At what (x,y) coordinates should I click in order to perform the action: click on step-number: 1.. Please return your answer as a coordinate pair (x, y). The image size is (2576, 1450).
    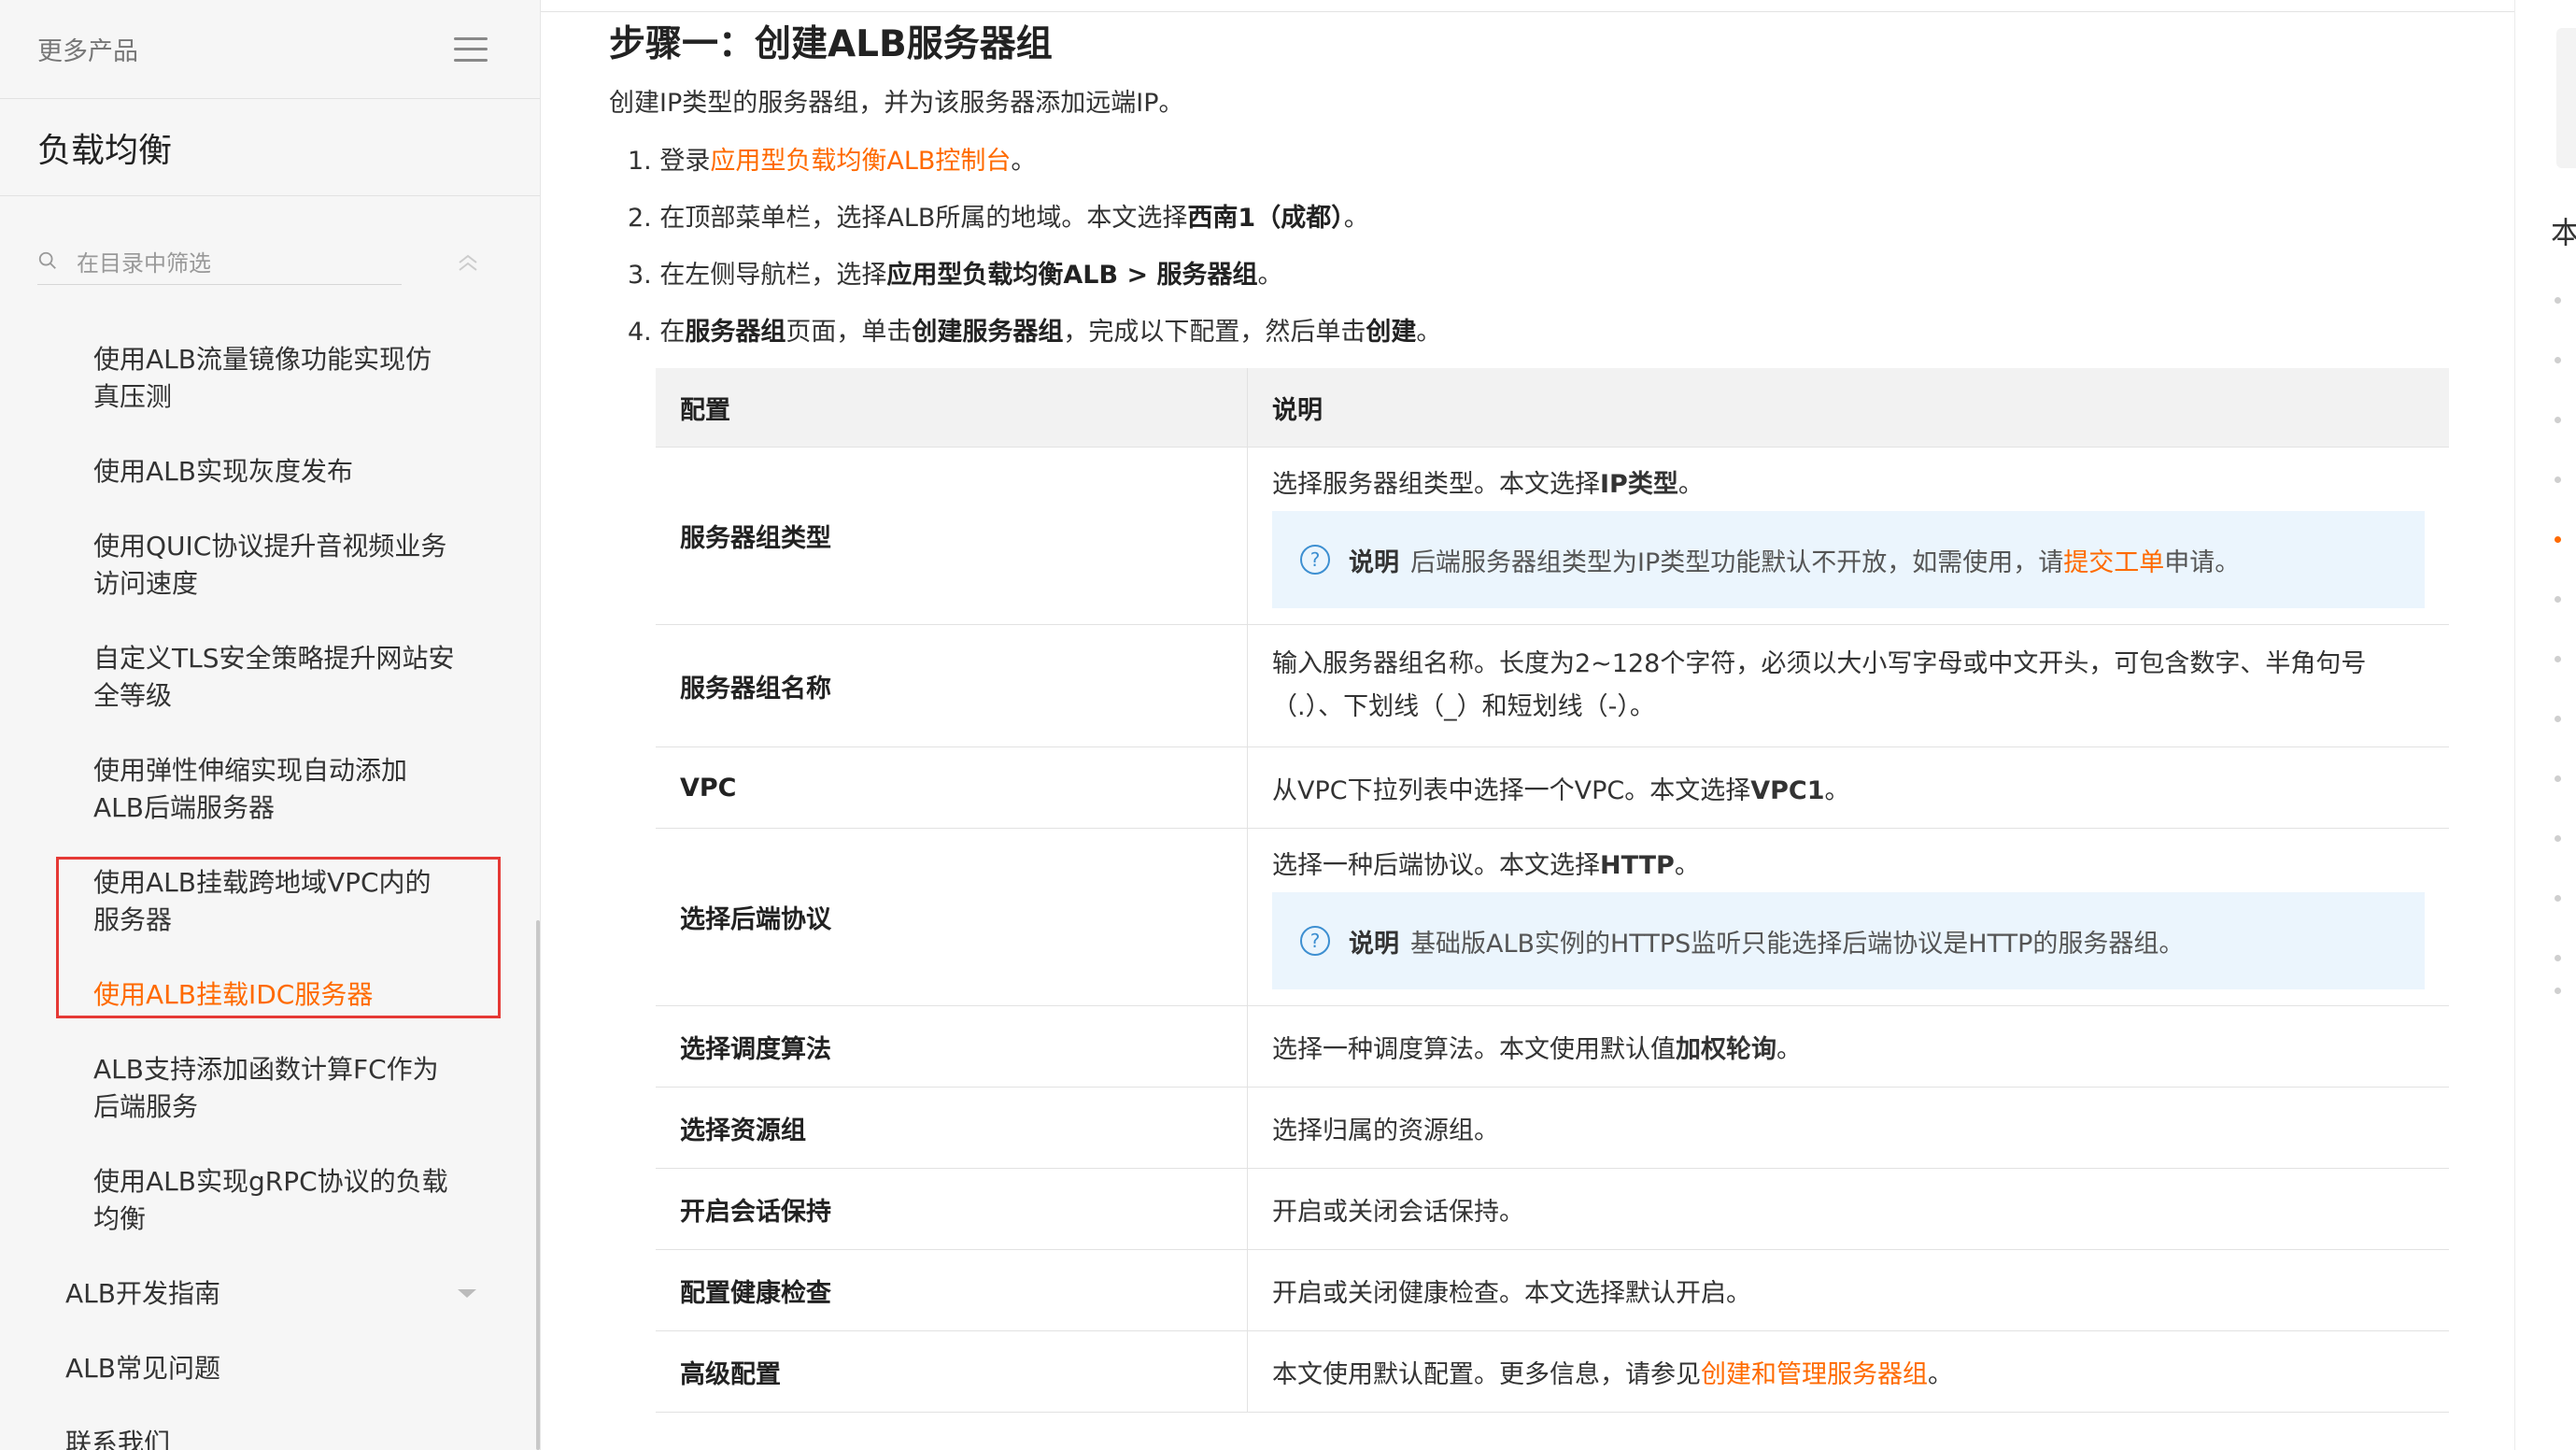
    Looking at the image, I should click on (640, 161).